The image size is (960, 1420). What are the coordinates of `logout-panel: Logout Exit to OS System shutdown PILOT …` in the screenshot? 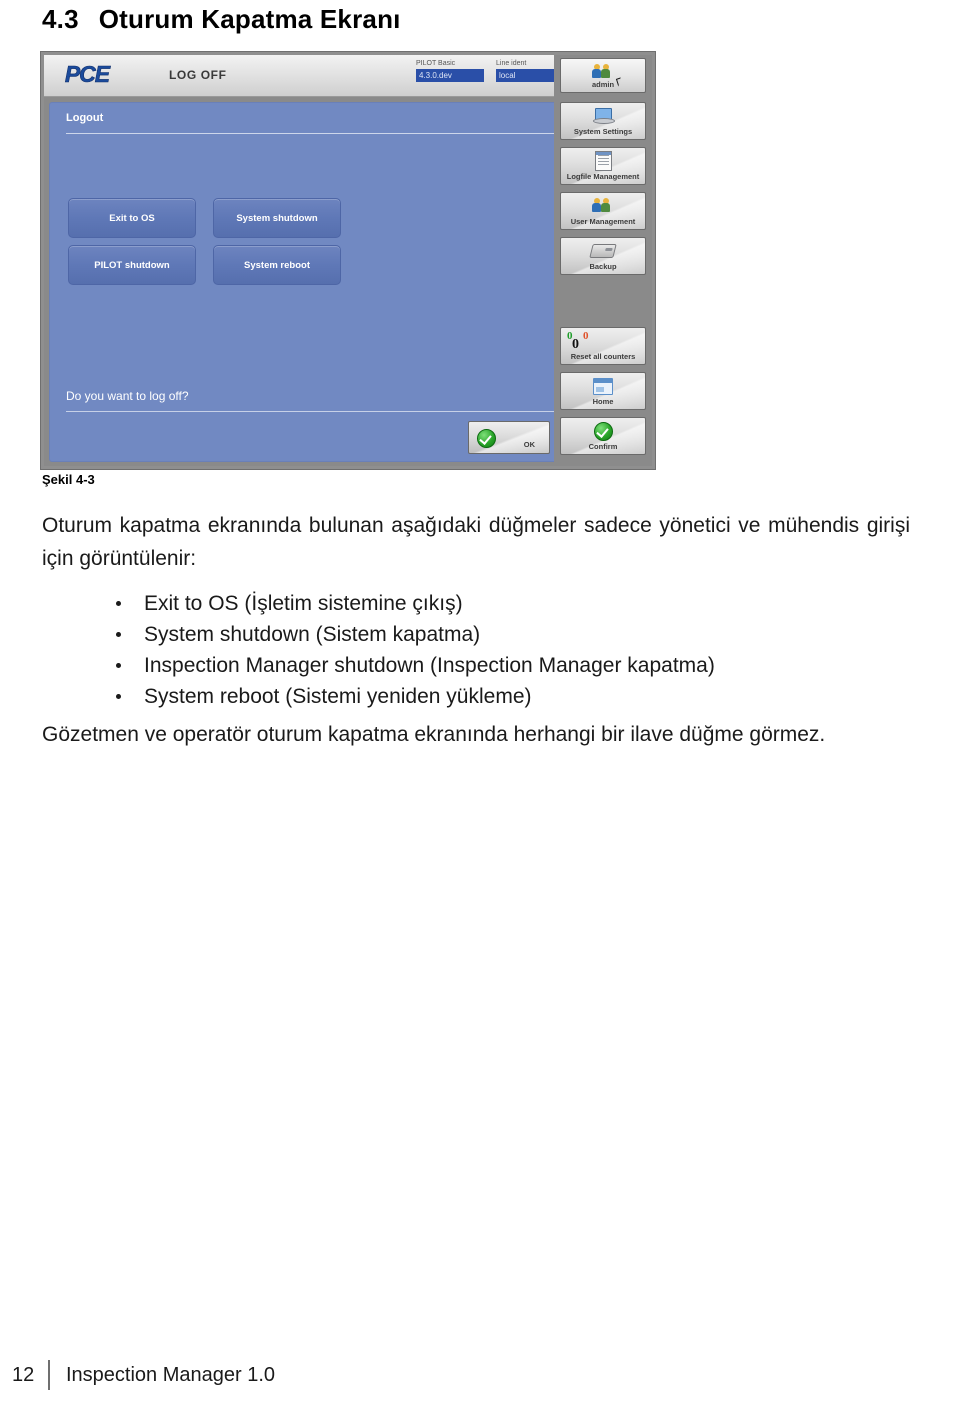 It's located at (322, 282).